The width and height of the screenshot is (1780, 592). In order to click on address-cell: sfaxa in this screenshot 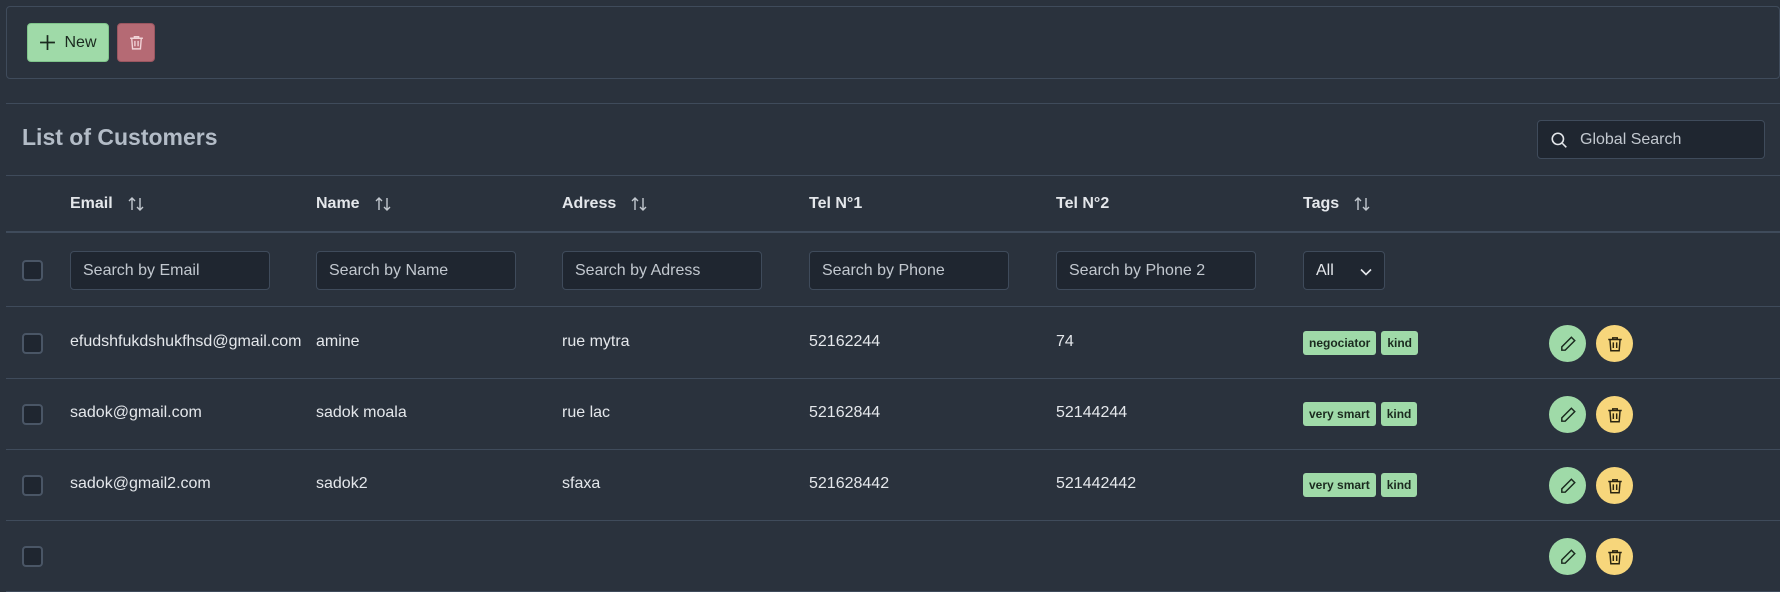, I will do `click(581, 483)`.